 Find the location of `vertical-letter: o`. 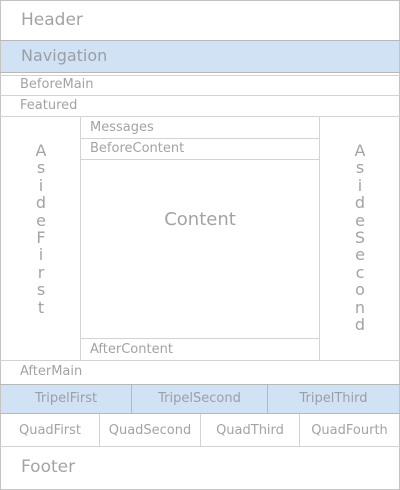

vertical-letter: o is located at coordinates (360, 290).